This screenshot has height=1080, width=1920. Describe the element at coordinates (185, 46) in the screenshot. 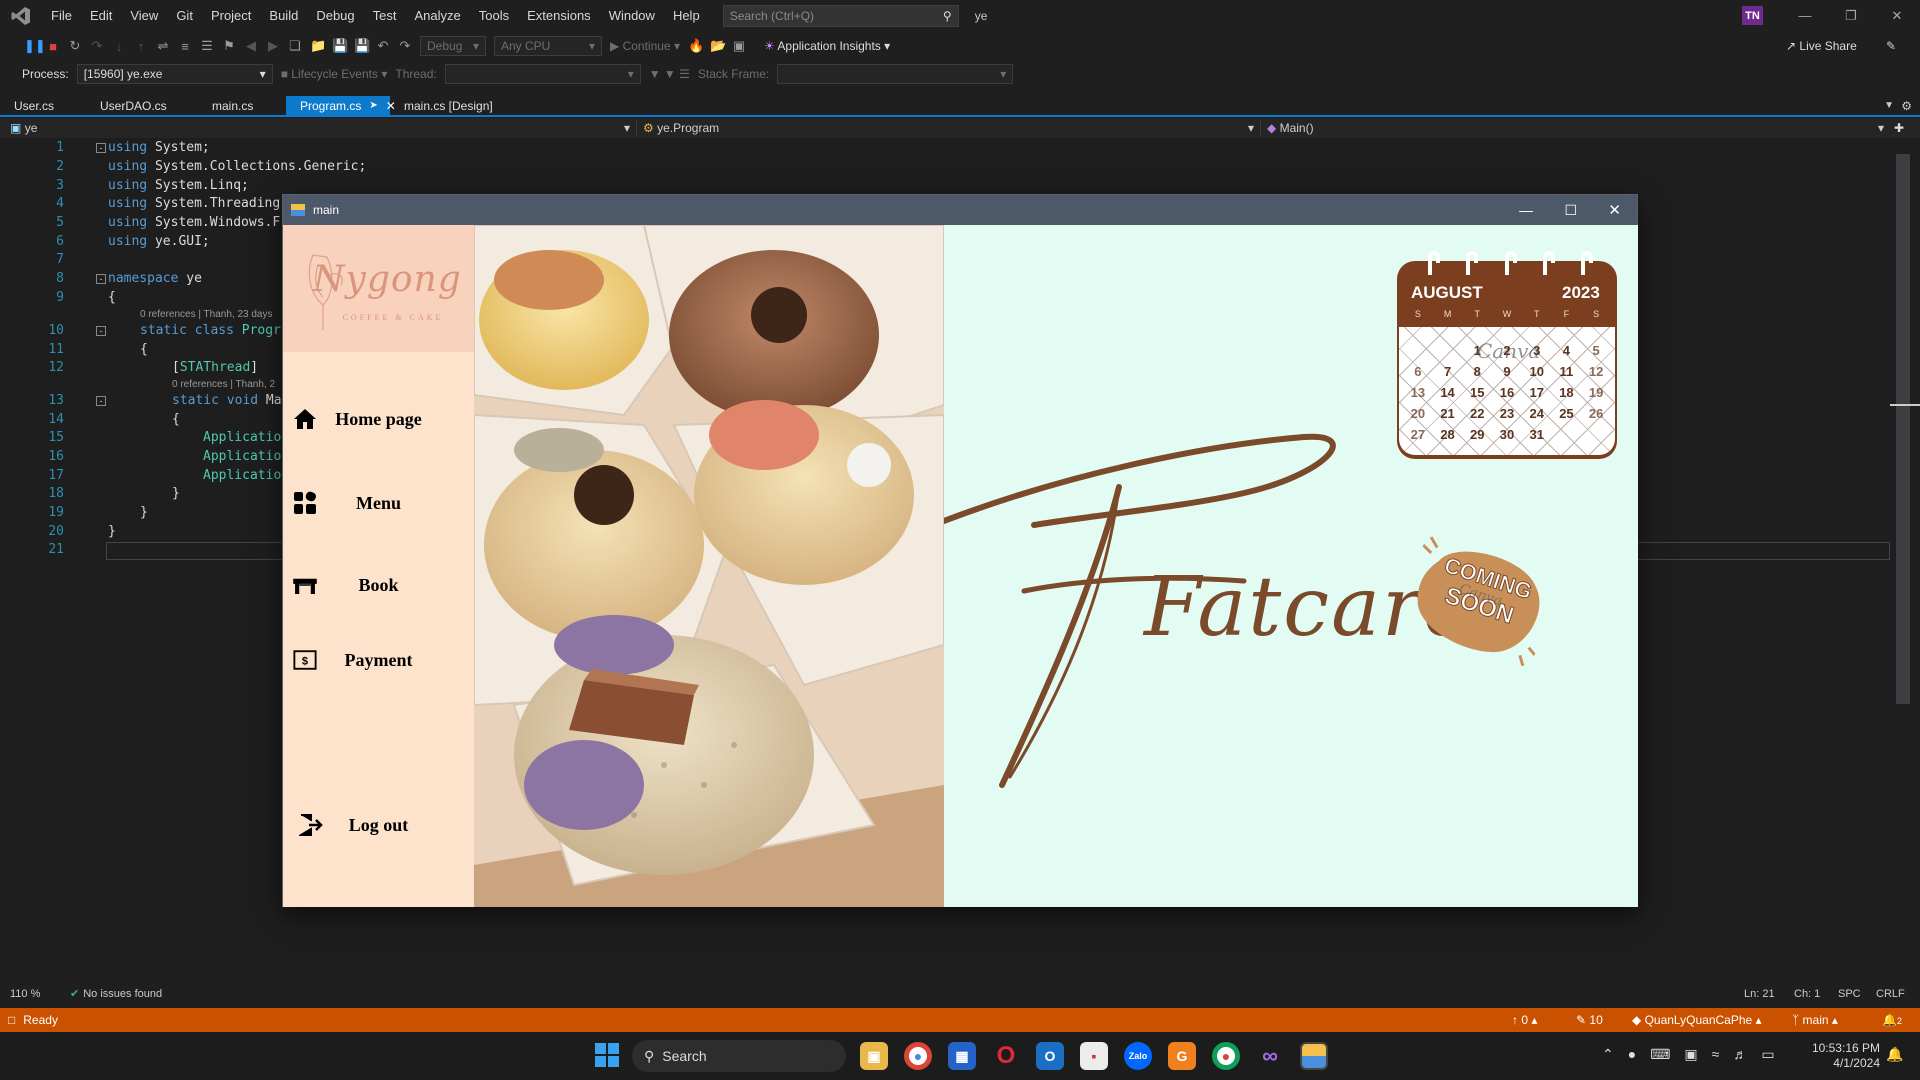

I see `format-icon: ≡` at that location.